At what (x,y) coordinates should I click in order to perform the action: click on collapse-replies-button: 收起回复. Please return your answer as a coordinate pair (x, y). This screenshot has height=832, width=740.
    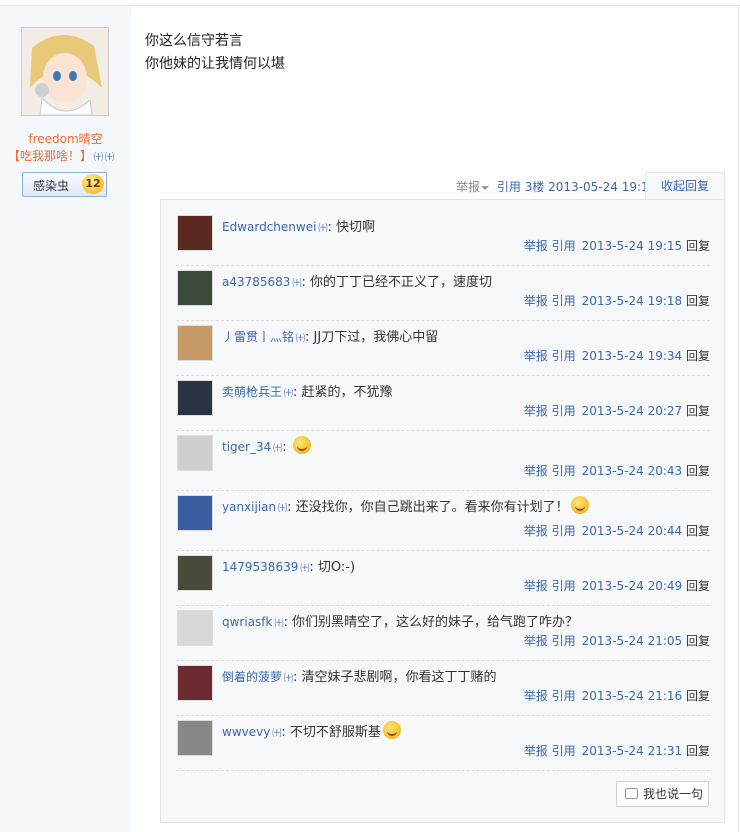
    Looking at the image, I should click on (685, 186).